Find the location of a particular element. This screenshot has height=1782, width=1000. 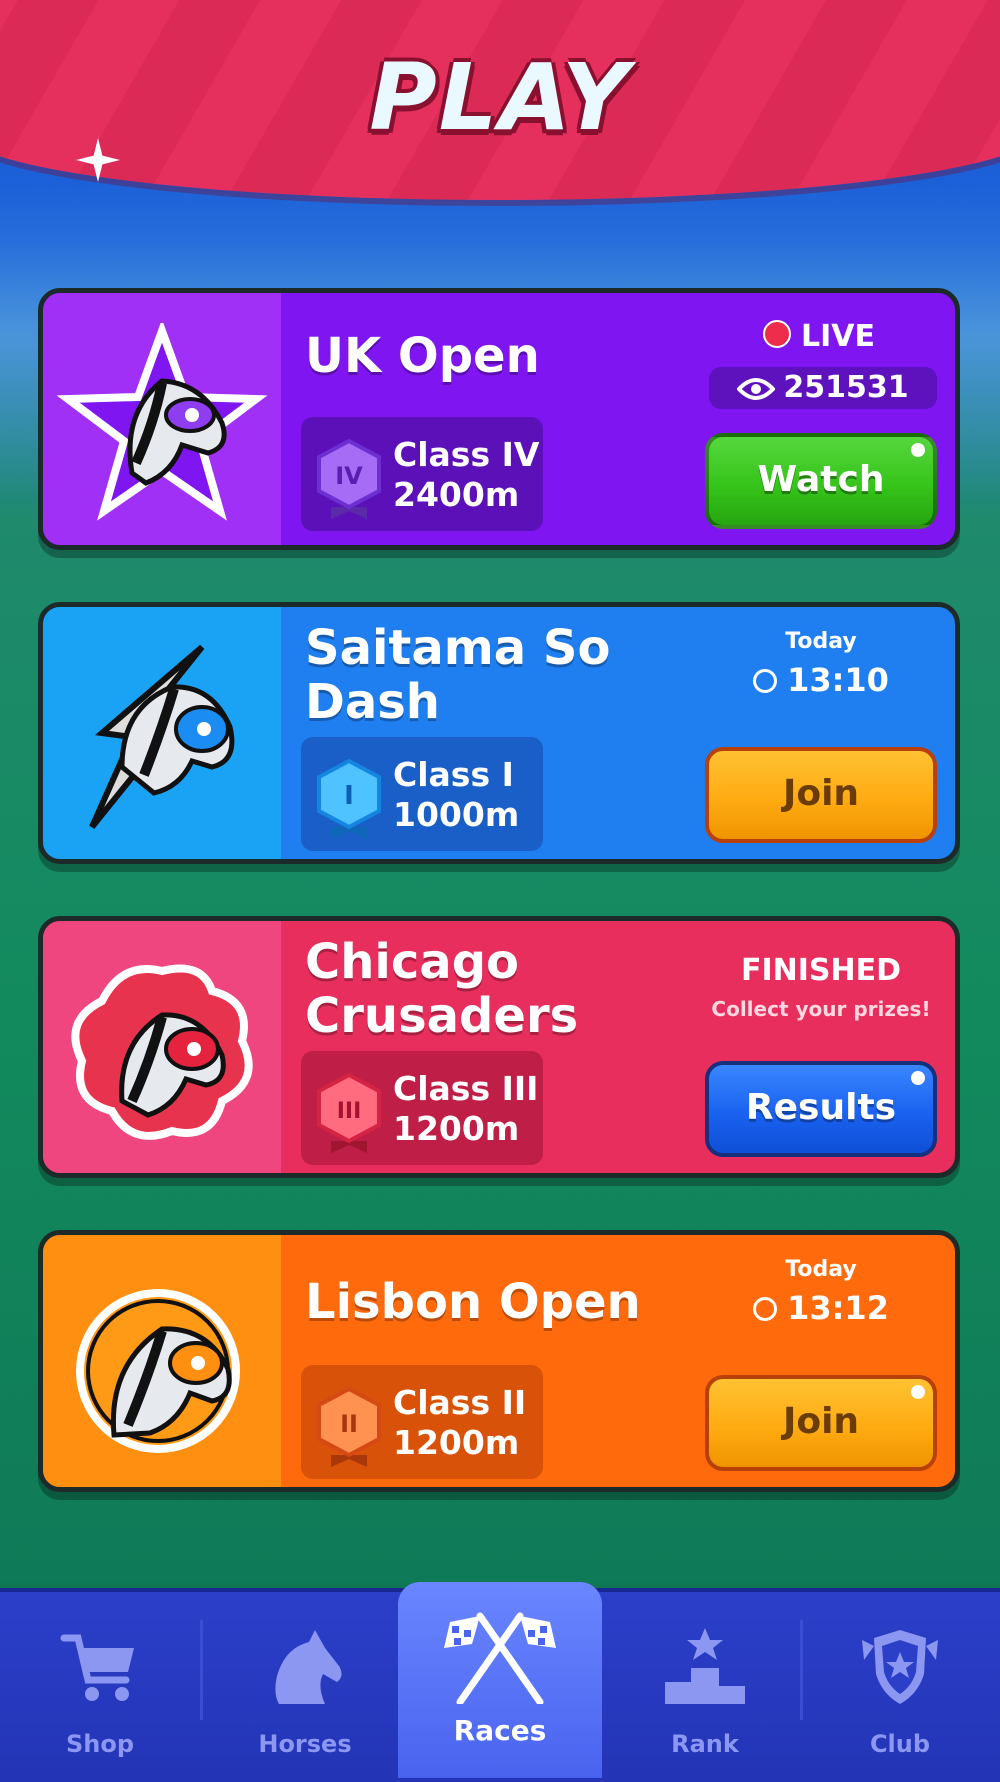

class-badge-icon: I is located at coordinates (349, 799).